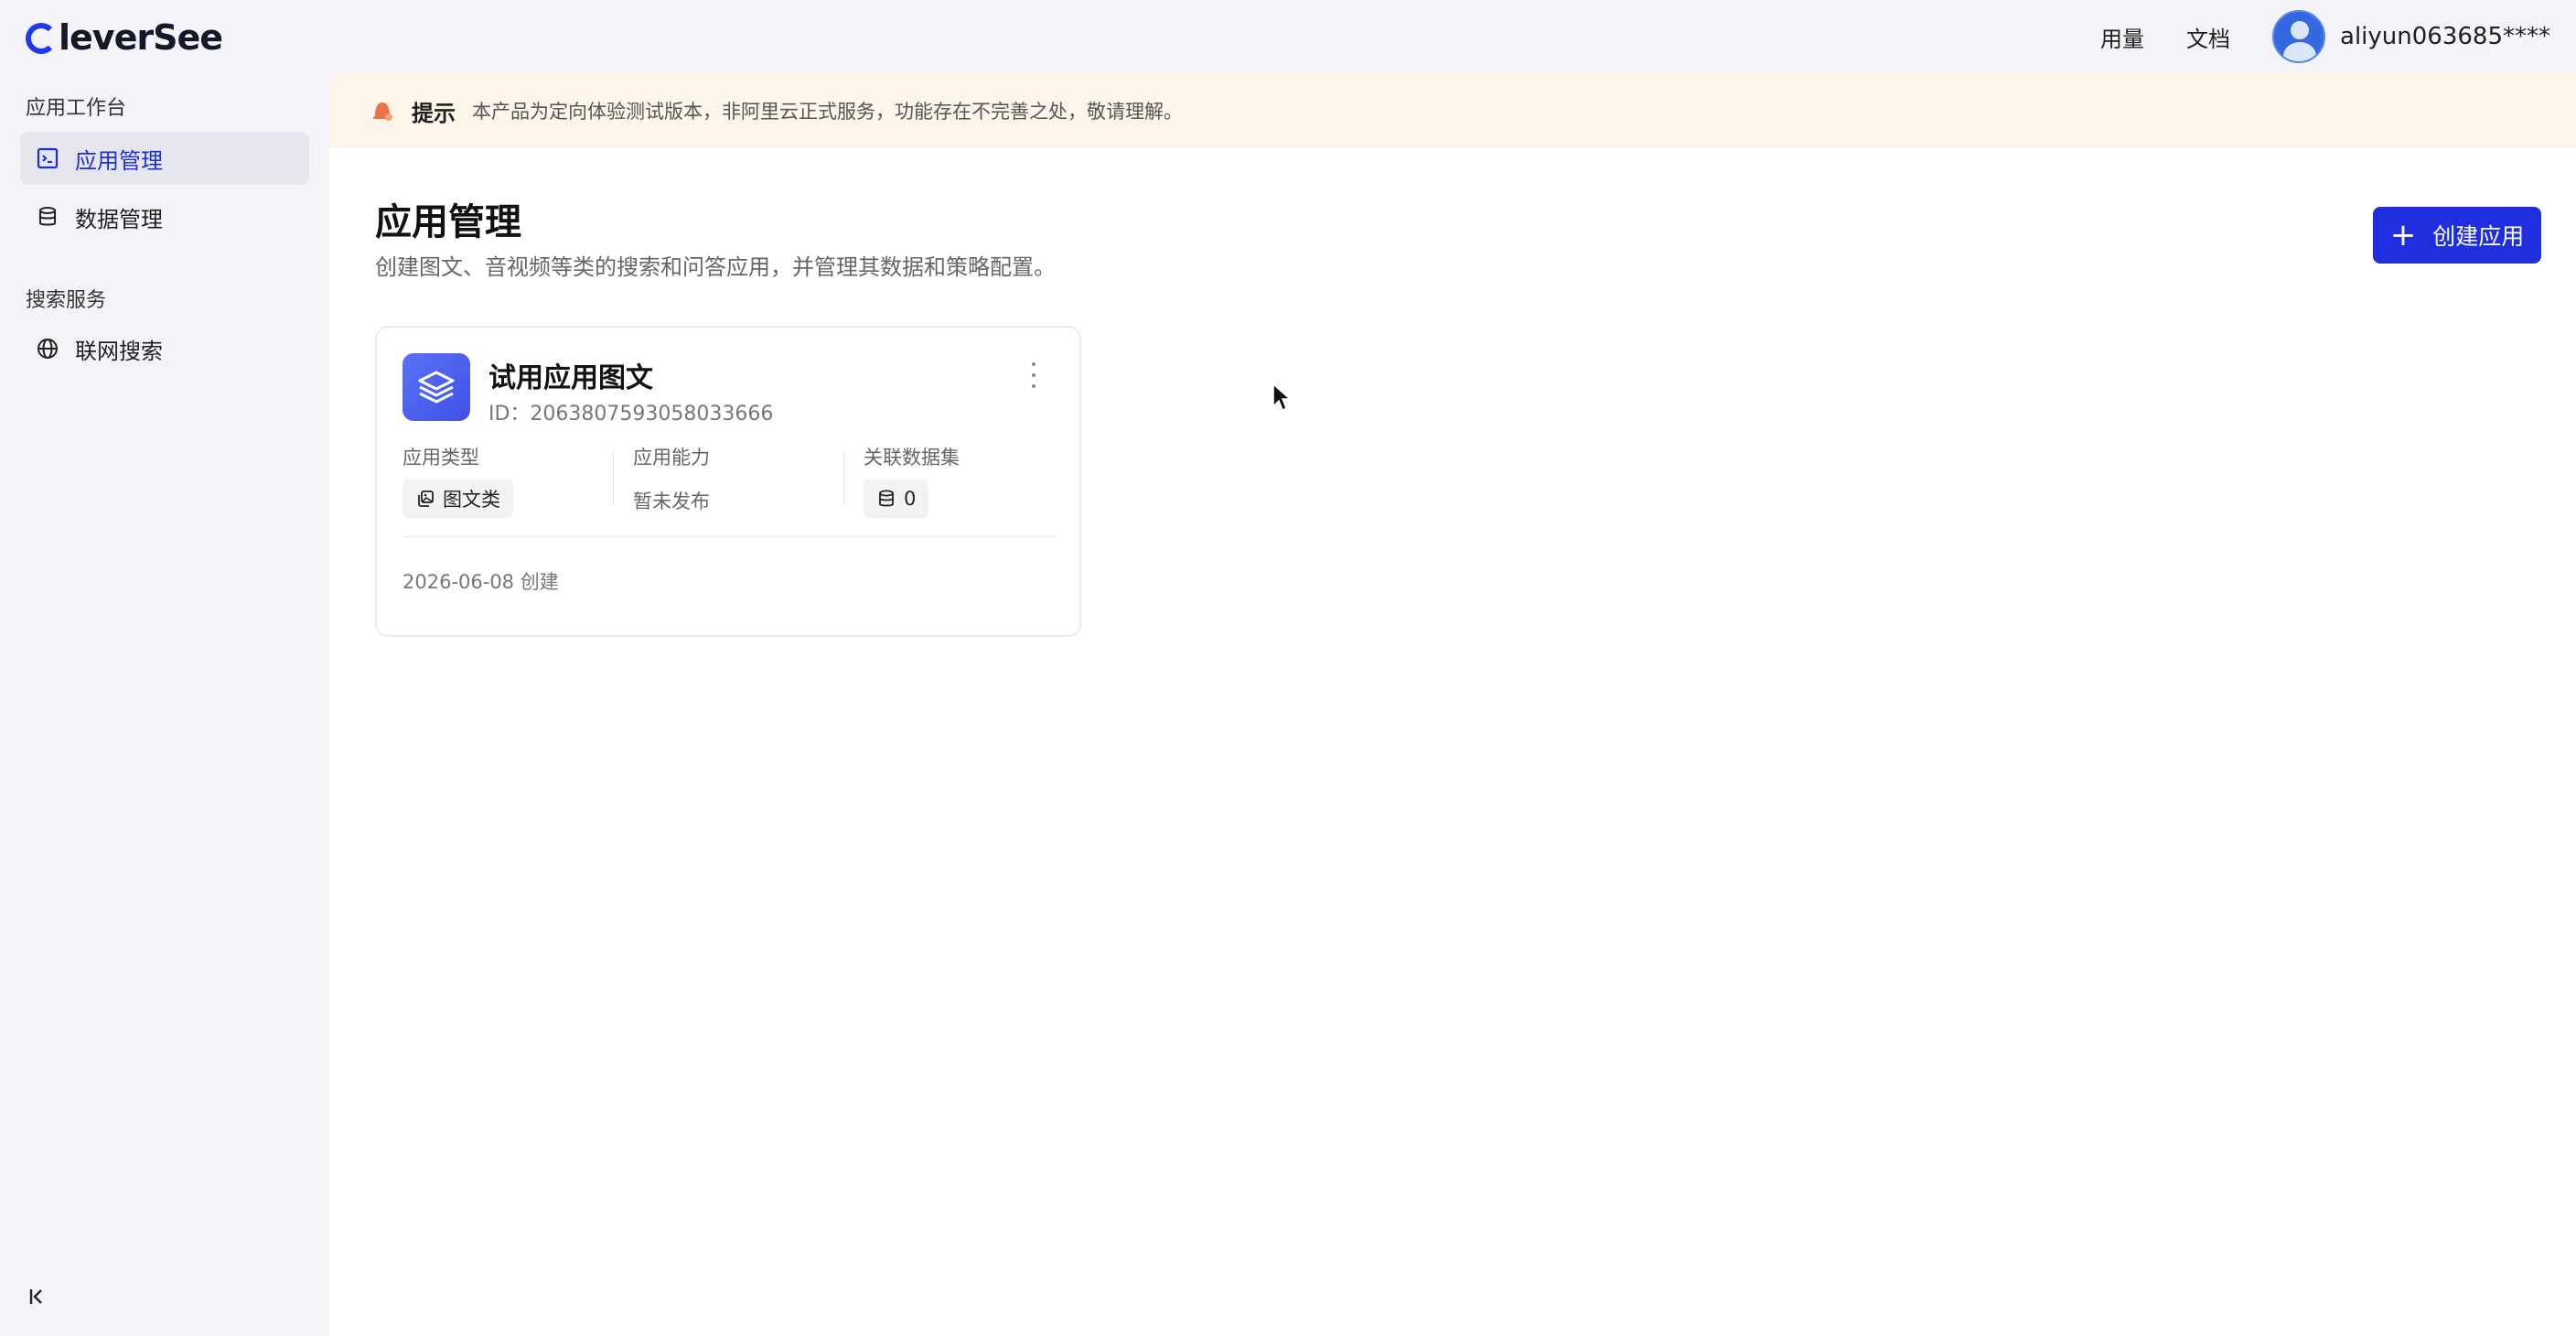 The image size is (2576, 1336). What do you see at coordinates (119, 351) in the screenshot?
I see `sidebar-item-label: 联网搜索` at bounding box center [119, 351].